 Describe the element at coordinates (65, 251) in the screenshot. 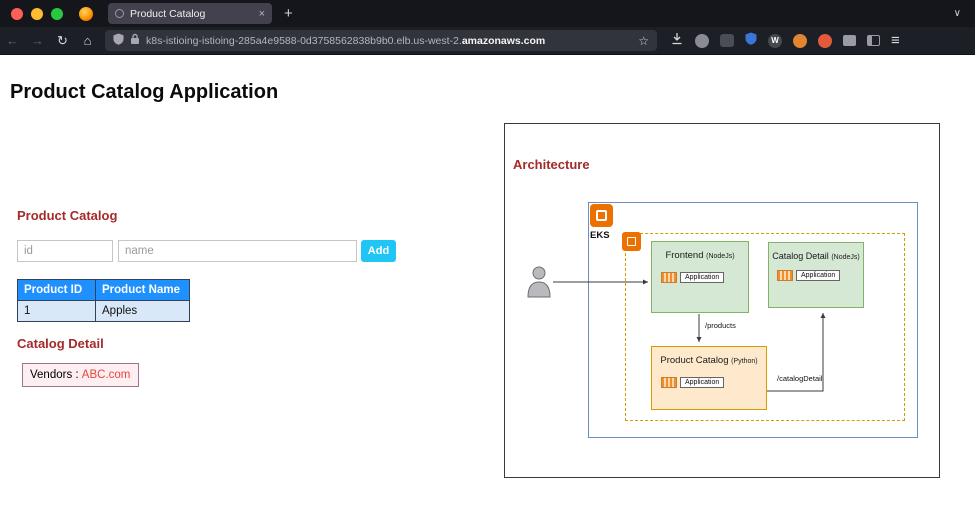

I see `product-id-input` at that location.